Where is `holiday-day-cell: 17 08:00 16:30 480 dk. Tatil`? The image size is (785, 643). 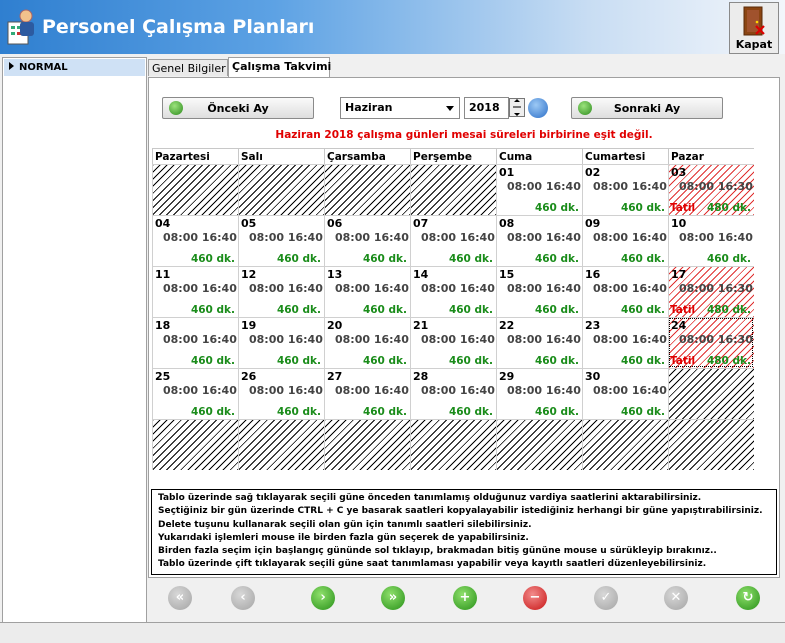 holiday-day-cell: 17 08:00 16:30 480 dk. Tatil is located at coordinates (711, 291).